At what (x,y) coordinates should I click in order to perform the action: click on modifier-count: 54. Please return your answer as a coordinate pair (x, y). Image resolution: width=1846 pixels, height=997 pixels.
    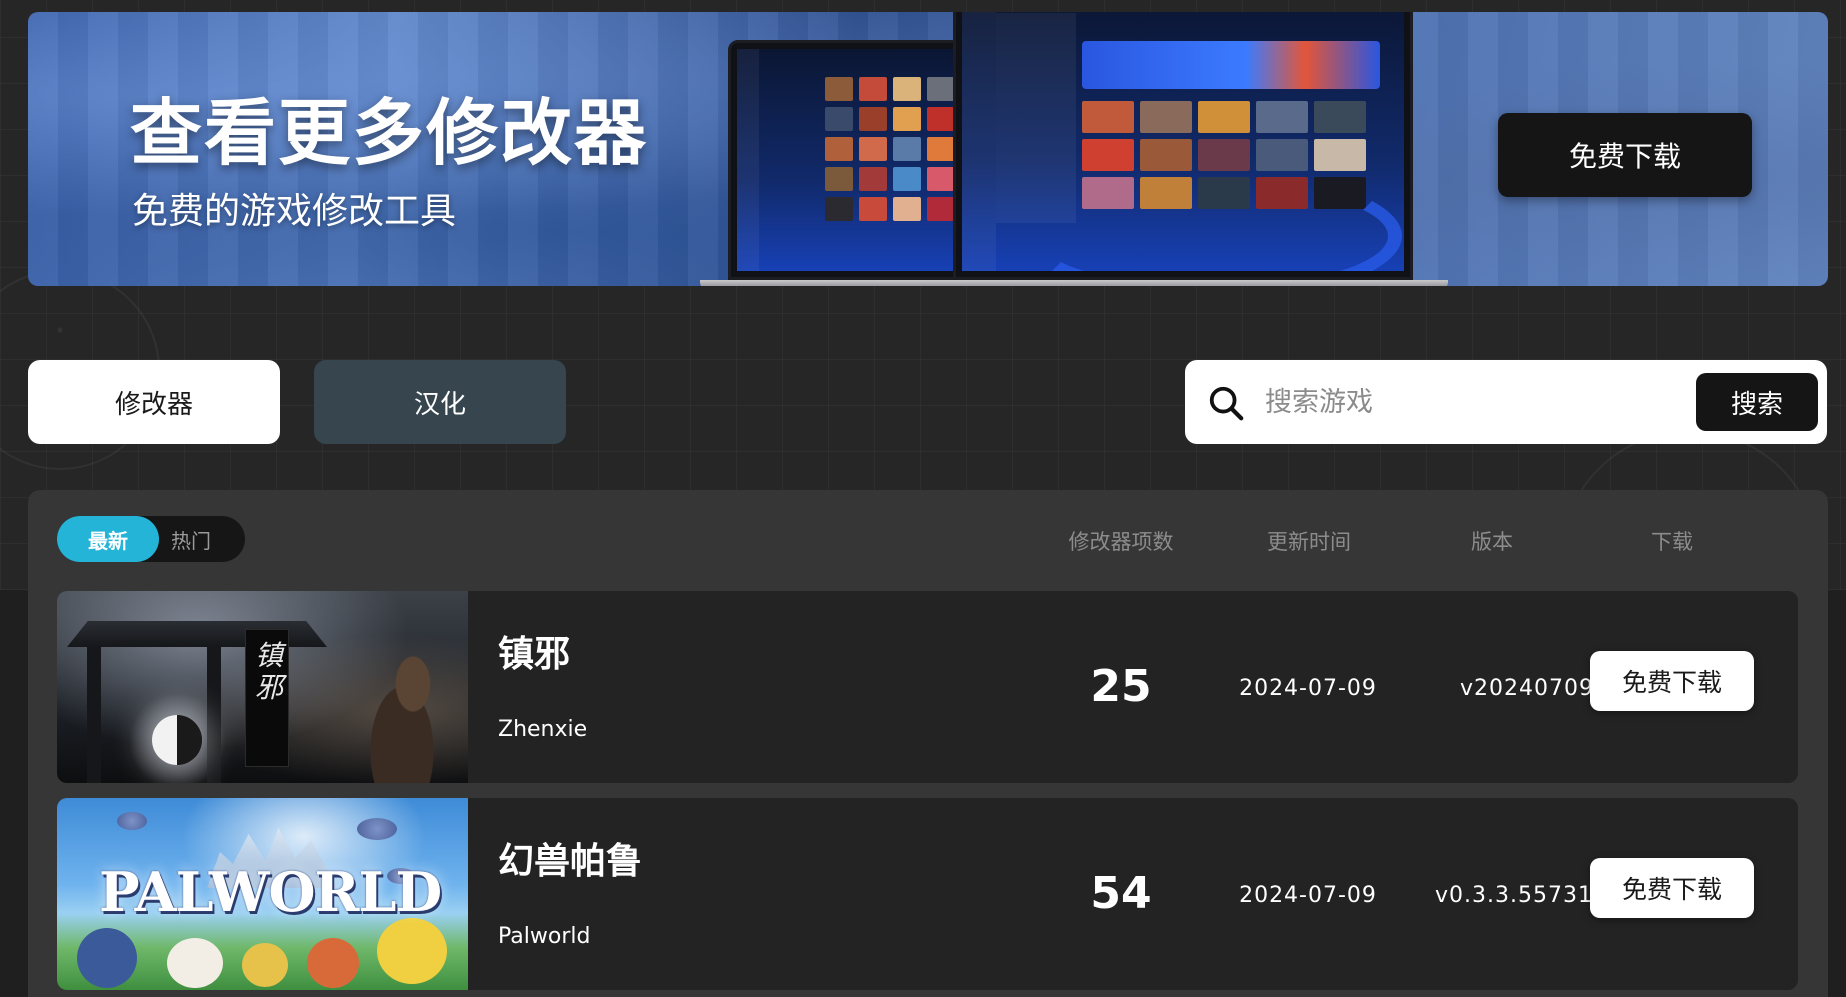
    Looking at the image, I should click on (1121, 893).